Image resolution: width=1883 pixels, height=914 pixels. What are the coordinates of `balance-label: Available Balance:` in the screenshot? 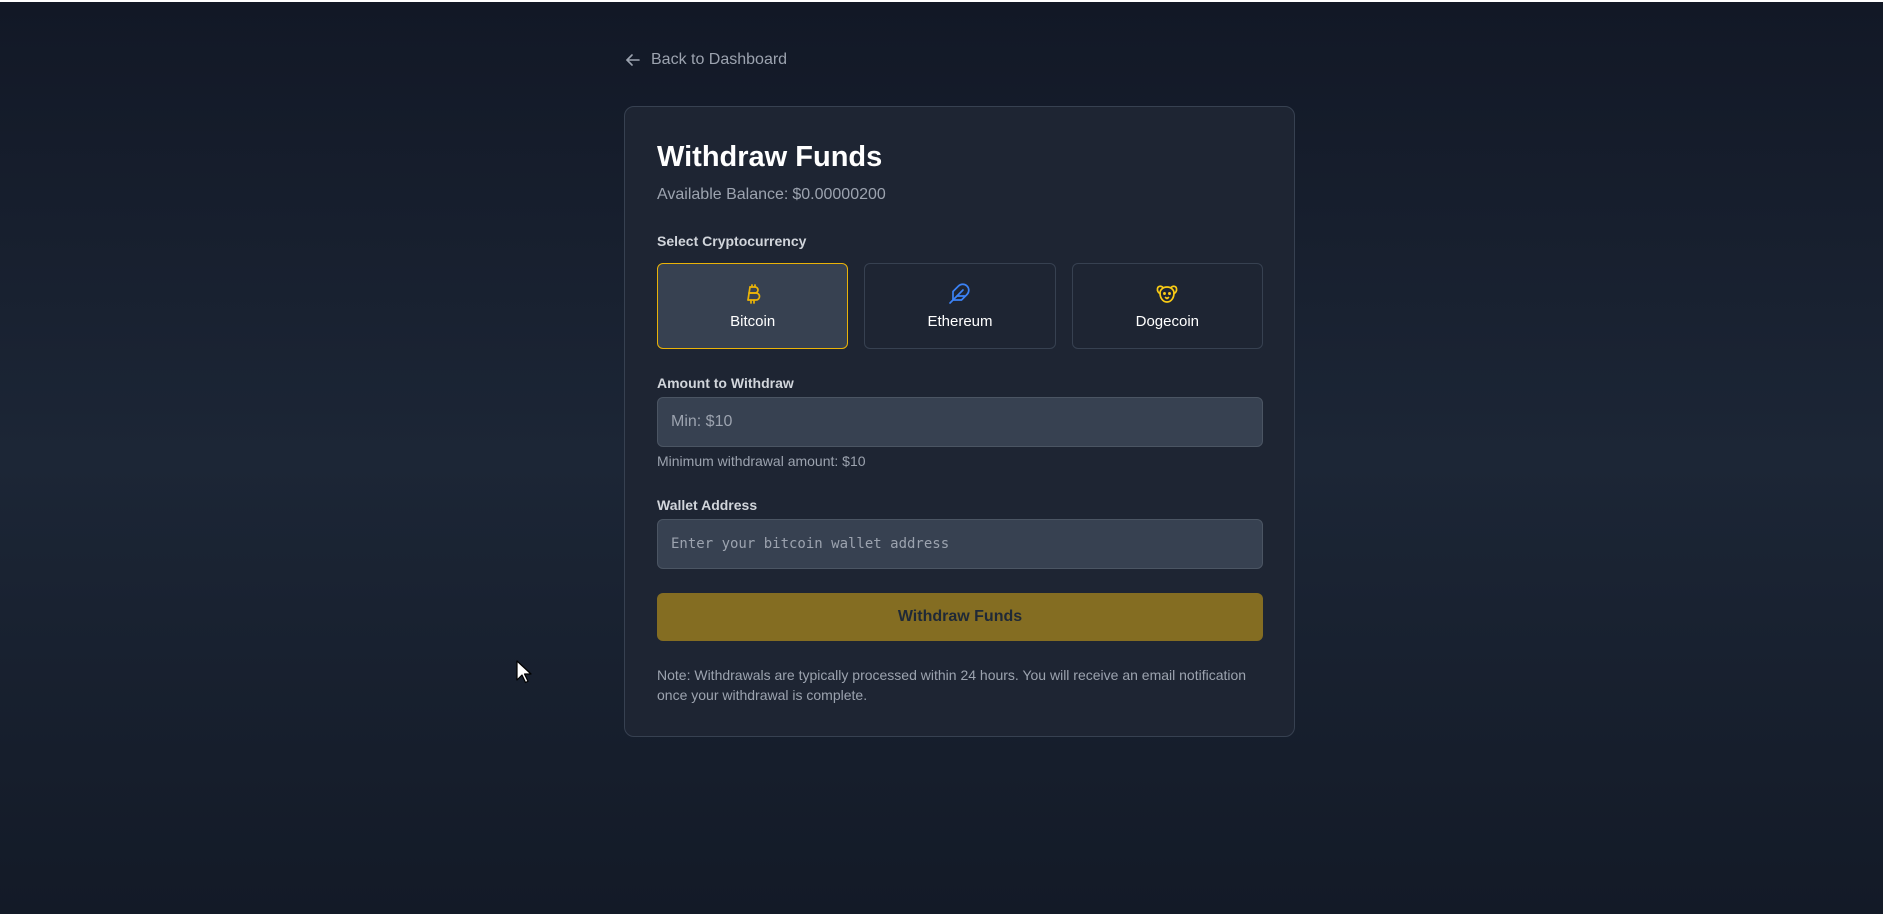 It's located at (723, 194).